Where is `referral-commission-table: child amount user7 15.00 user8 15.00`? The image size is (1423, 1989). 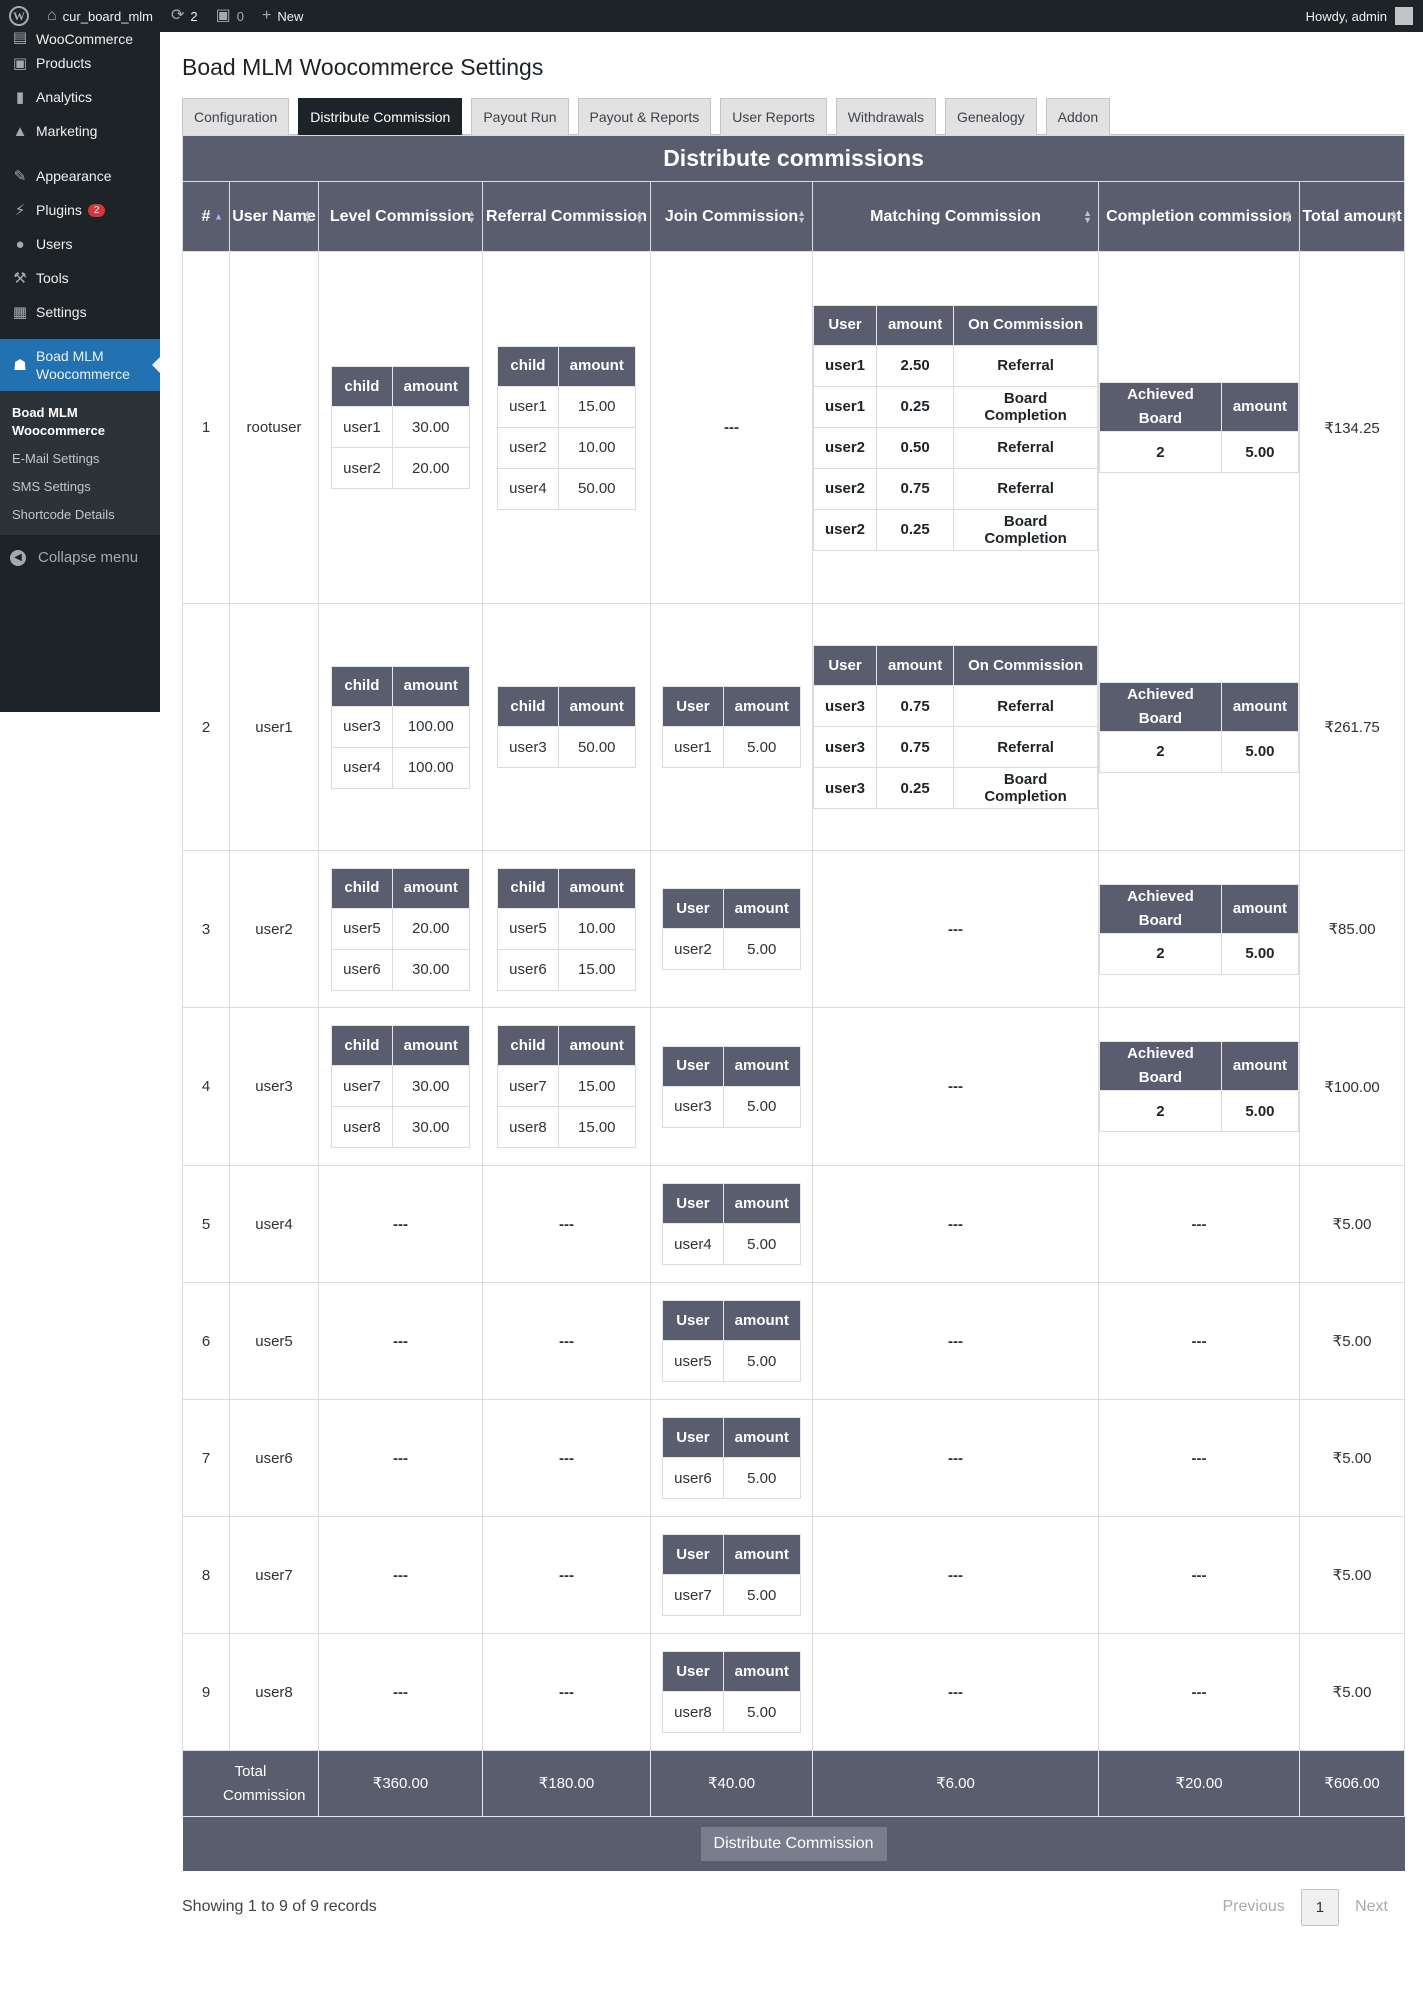 referral-commission-table: child amount user7 15.00 user8 15.00 is located at coordinates (566, 1086).